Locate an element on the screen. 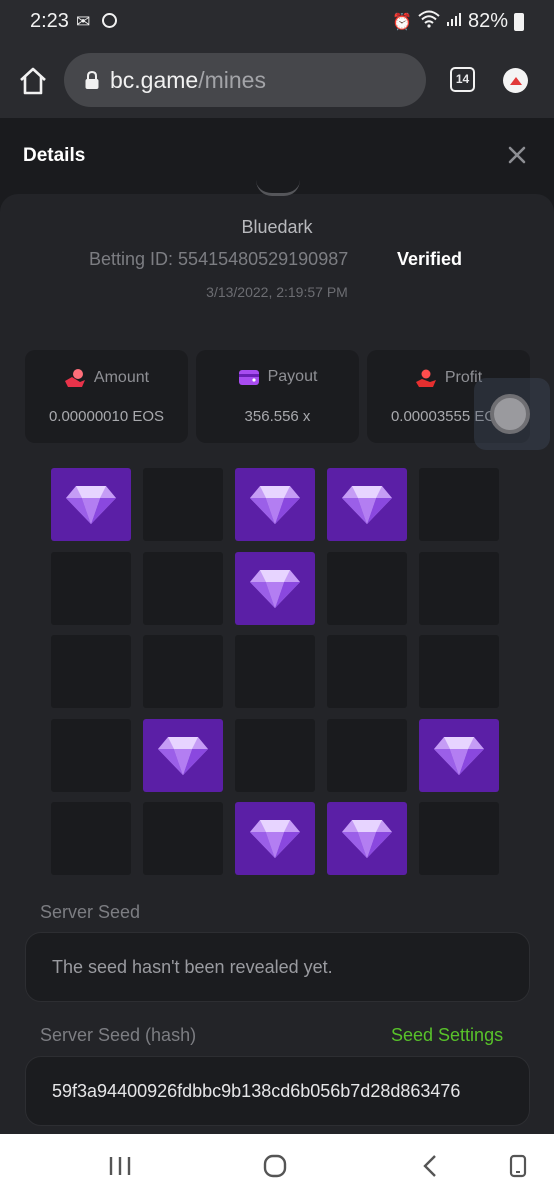 The image size is (554, 1200). back-icon is located at coordinates (429, 1166).